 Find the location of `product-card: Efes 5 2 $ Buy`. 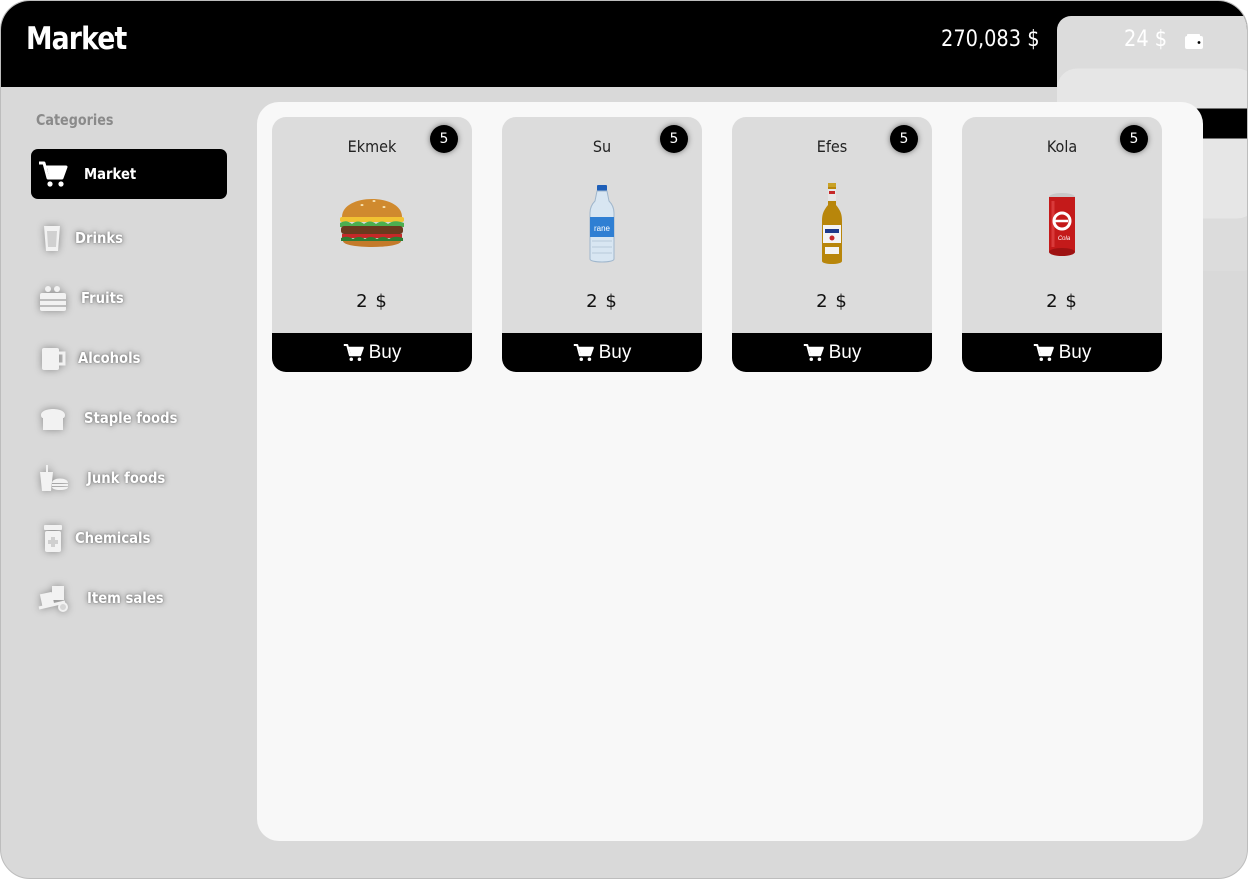

product-card: Efes 5 2 $ Buy is located at coordinates (832, 244).